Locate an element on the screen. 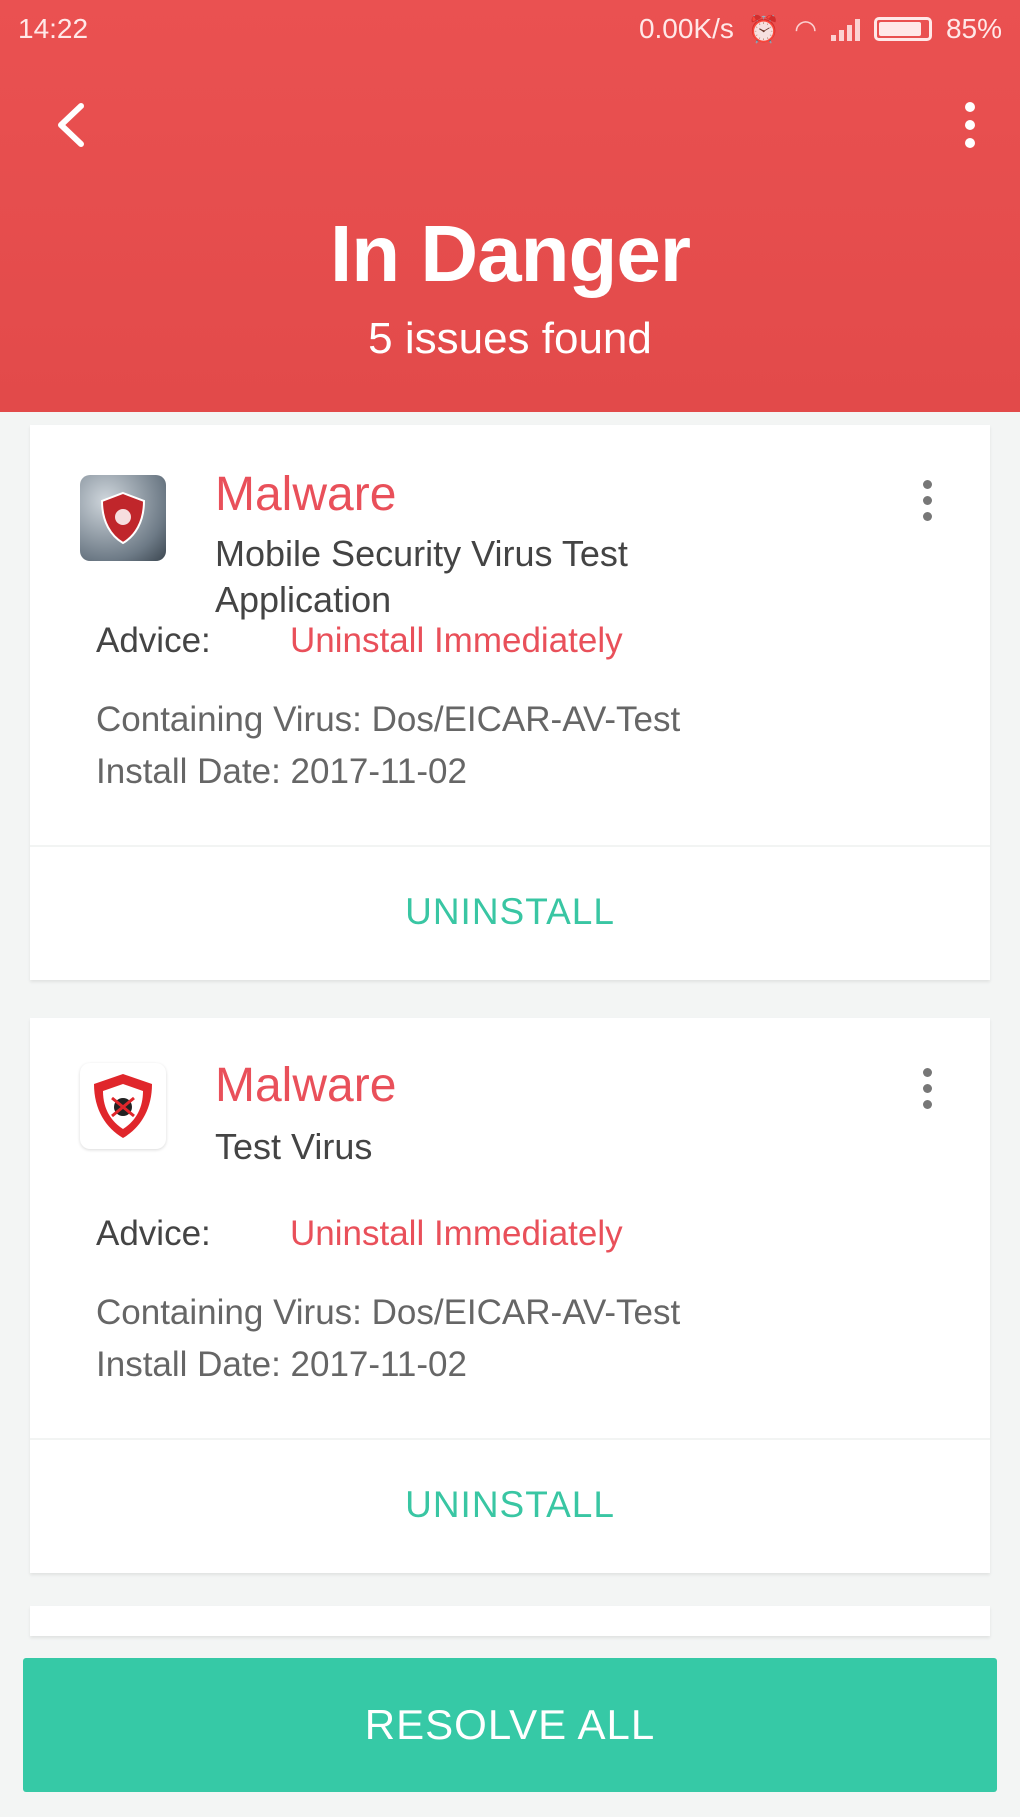  more-options-button is located at coordinates (970, 125).